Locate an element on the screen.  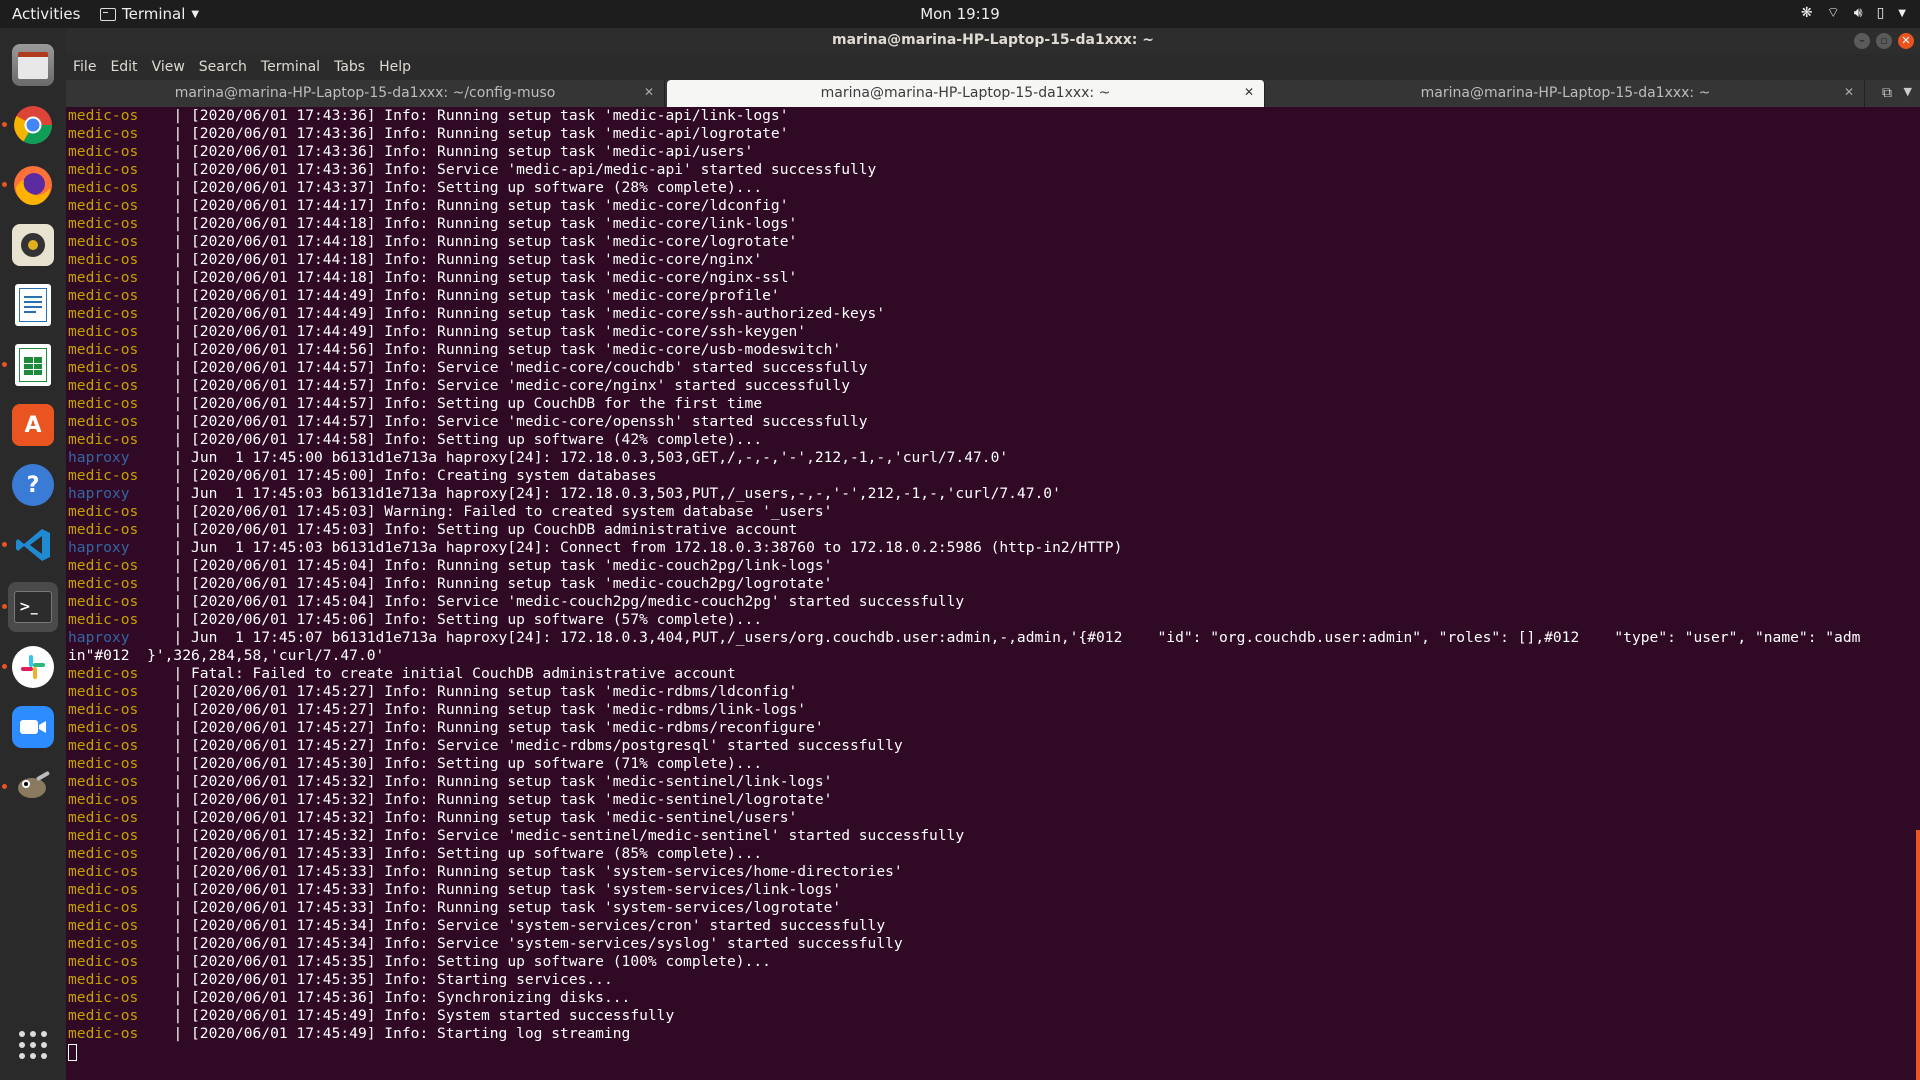
new-tab-icon: ⧉ is located at coordinates (1887, 93).